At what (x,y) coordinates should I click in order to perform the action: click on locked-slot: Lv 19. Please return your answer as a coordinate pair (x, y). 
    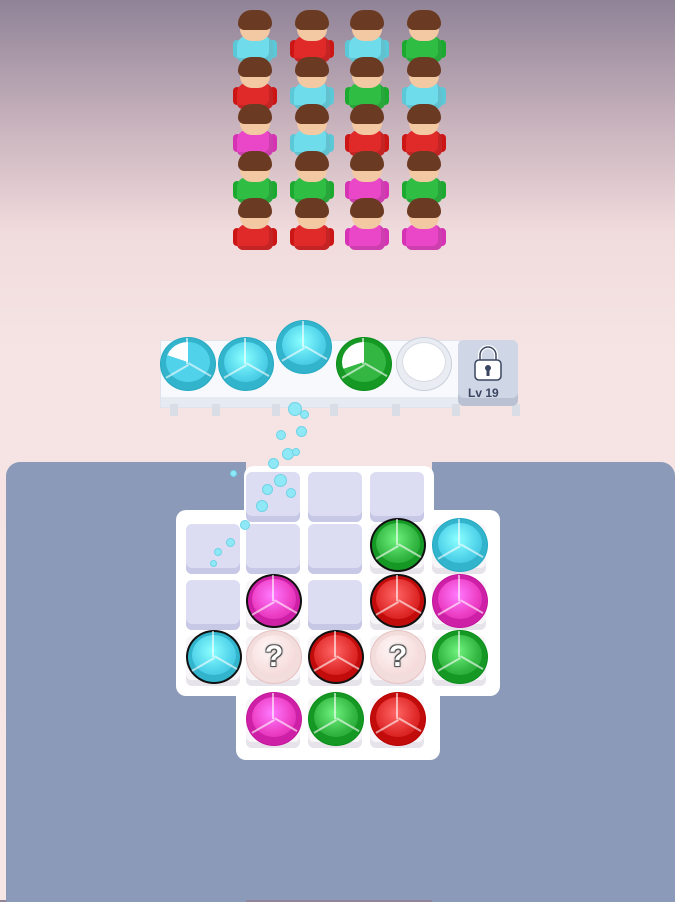
    Looking at the image, I should click on (488, 373).